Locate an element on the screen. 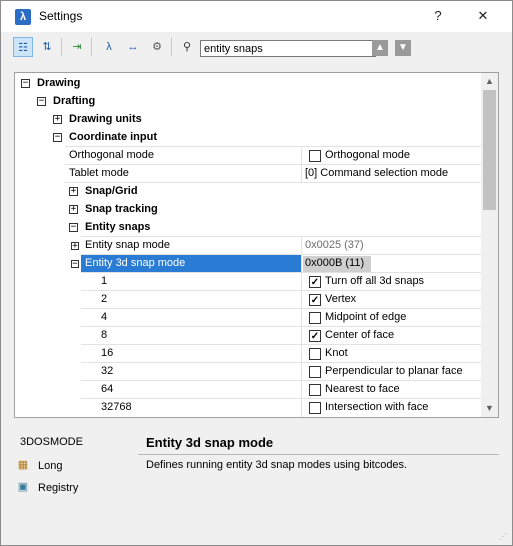  scroll-up-icon: ▲ is located at coordinates (489, 81).